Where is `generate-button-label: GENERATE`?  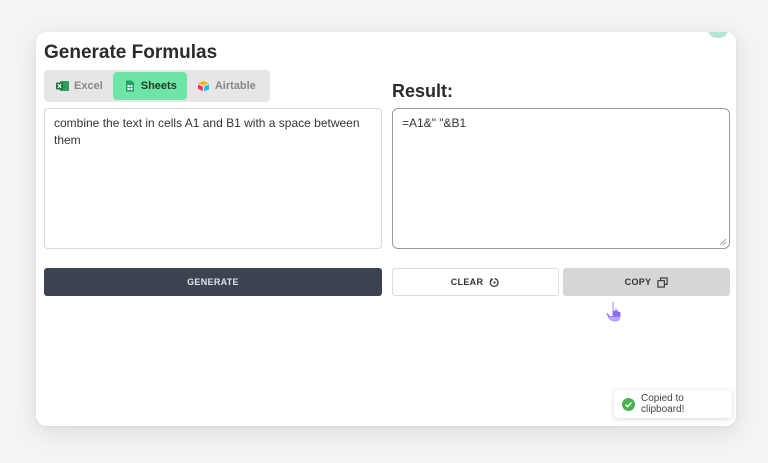 generate-button-label: GENERATE is located at coordinates (213, 282).